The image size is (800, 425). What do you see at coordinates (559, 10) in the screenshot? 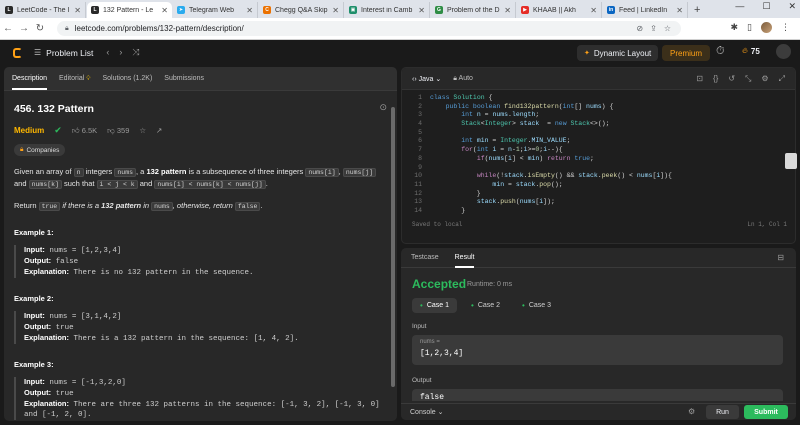
I see `browser-tab: ▶ KHAAB || Akh ✕` at bounding box center [559, 10].